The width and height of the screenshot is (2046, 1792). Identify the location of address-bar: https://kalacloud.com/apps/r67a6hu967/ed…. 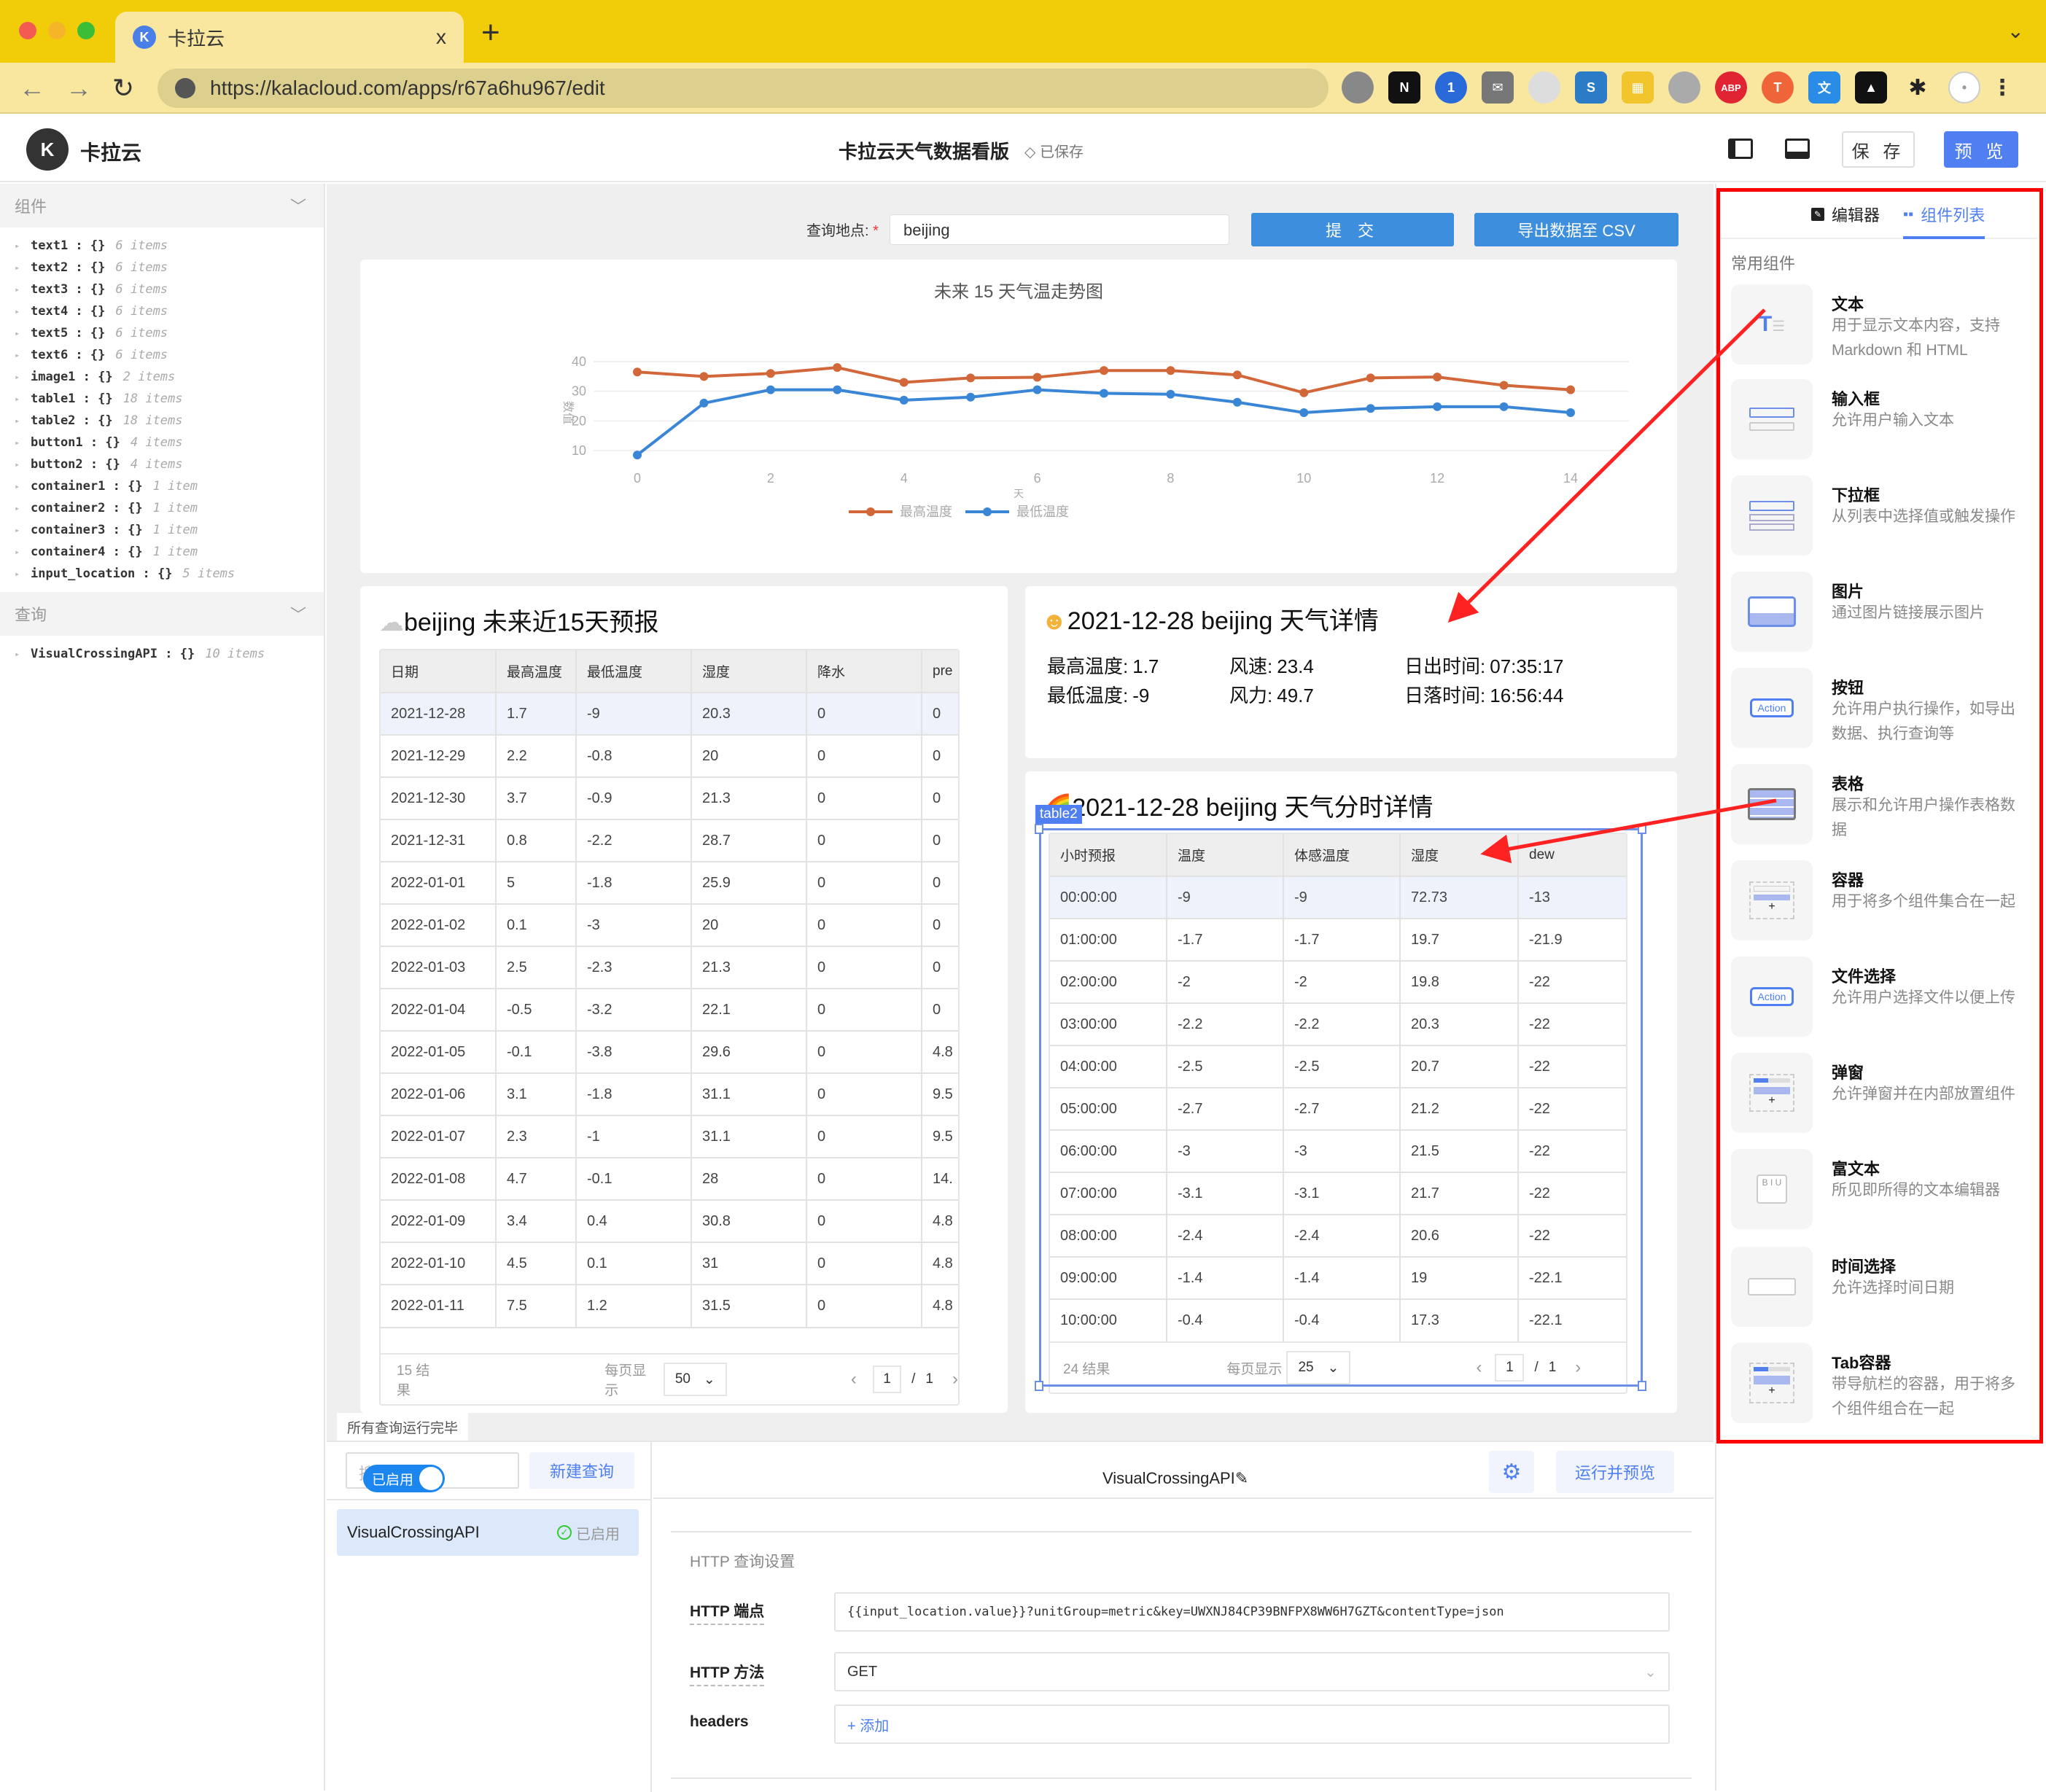
(743, 88).